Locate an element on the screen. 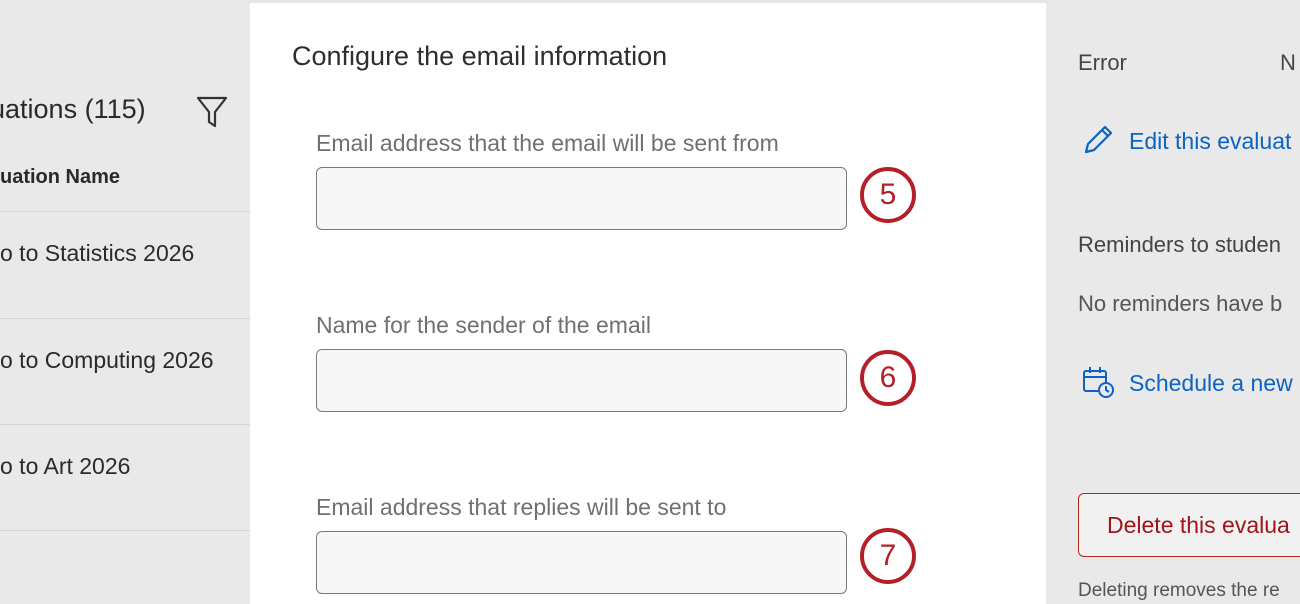 The width and height of the screenshot is (1300, 604). evaluation-name: o to Computing 2026 is located at coordinates (107, 360).